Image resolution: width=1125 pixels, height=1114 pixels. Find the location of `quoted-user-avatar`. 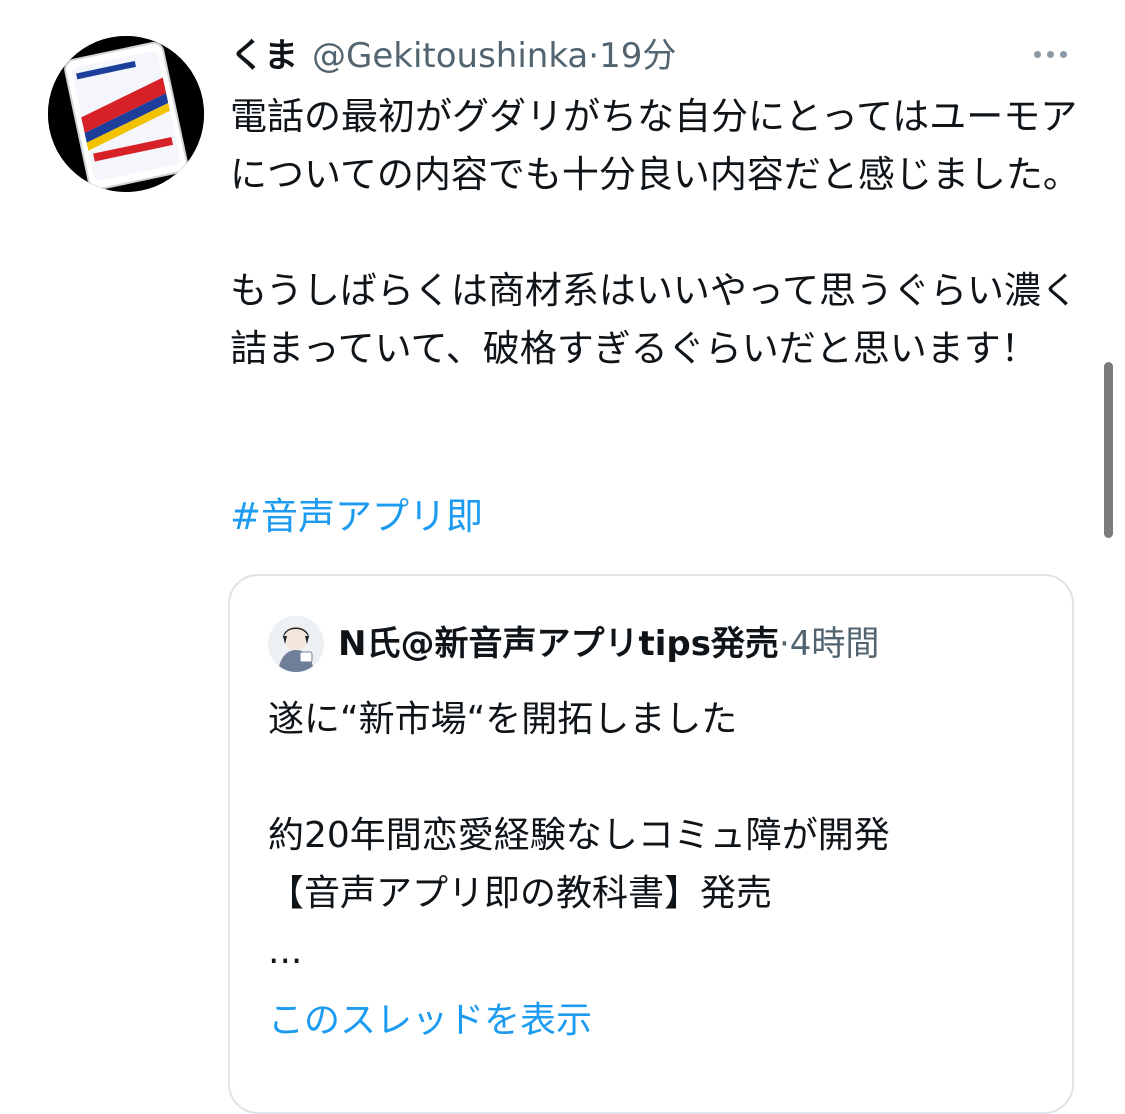

quoted-user-avatar is located at coordinates (296, 644).